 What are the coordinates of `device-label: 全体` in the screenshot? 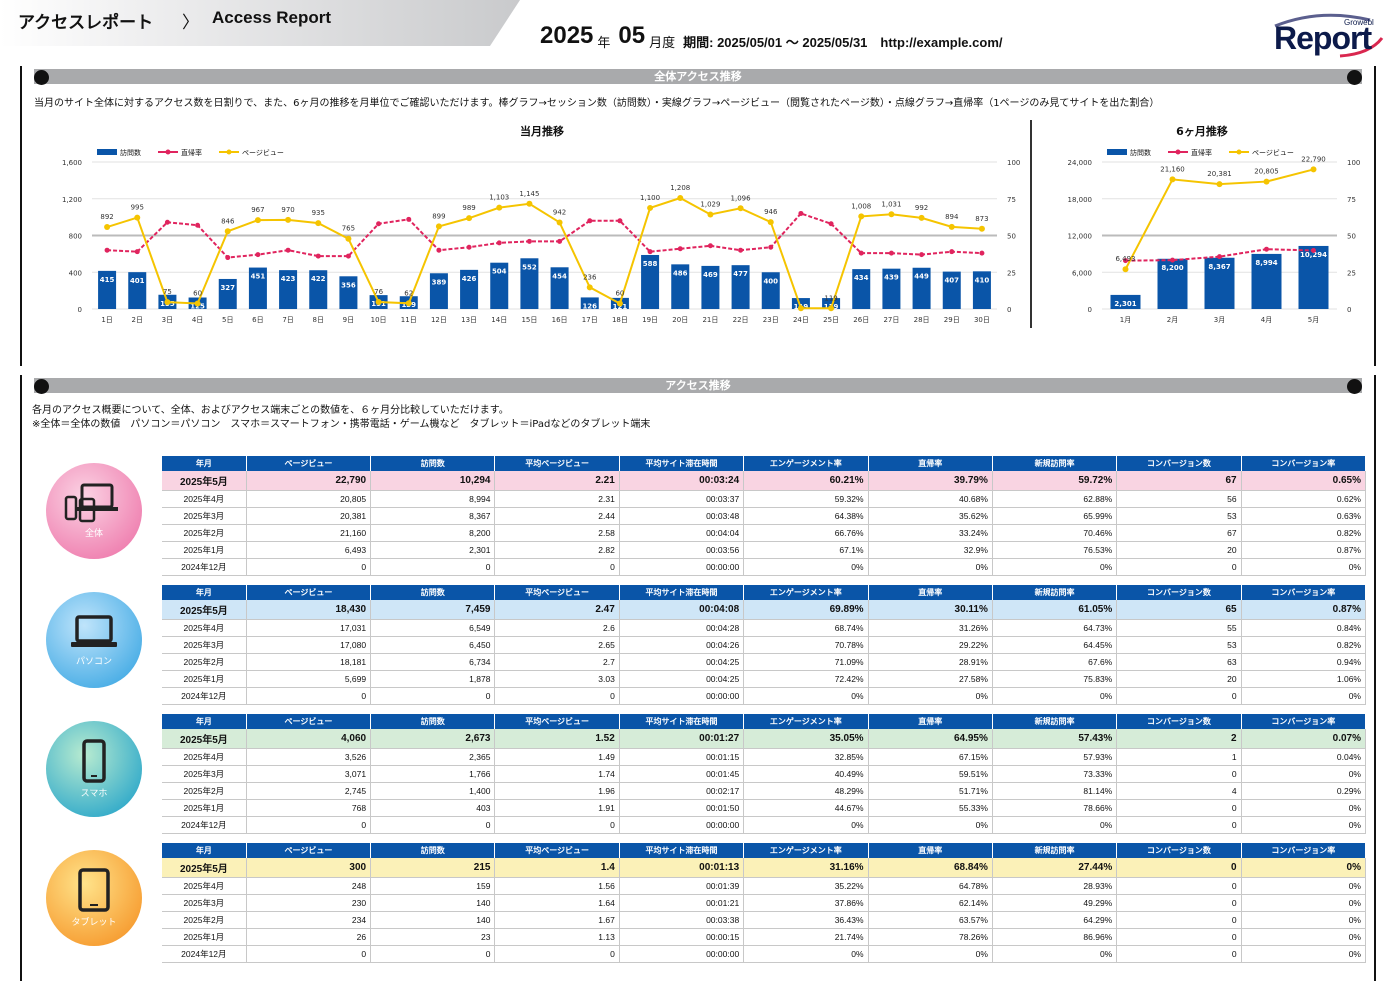 It's located at (93, 534).